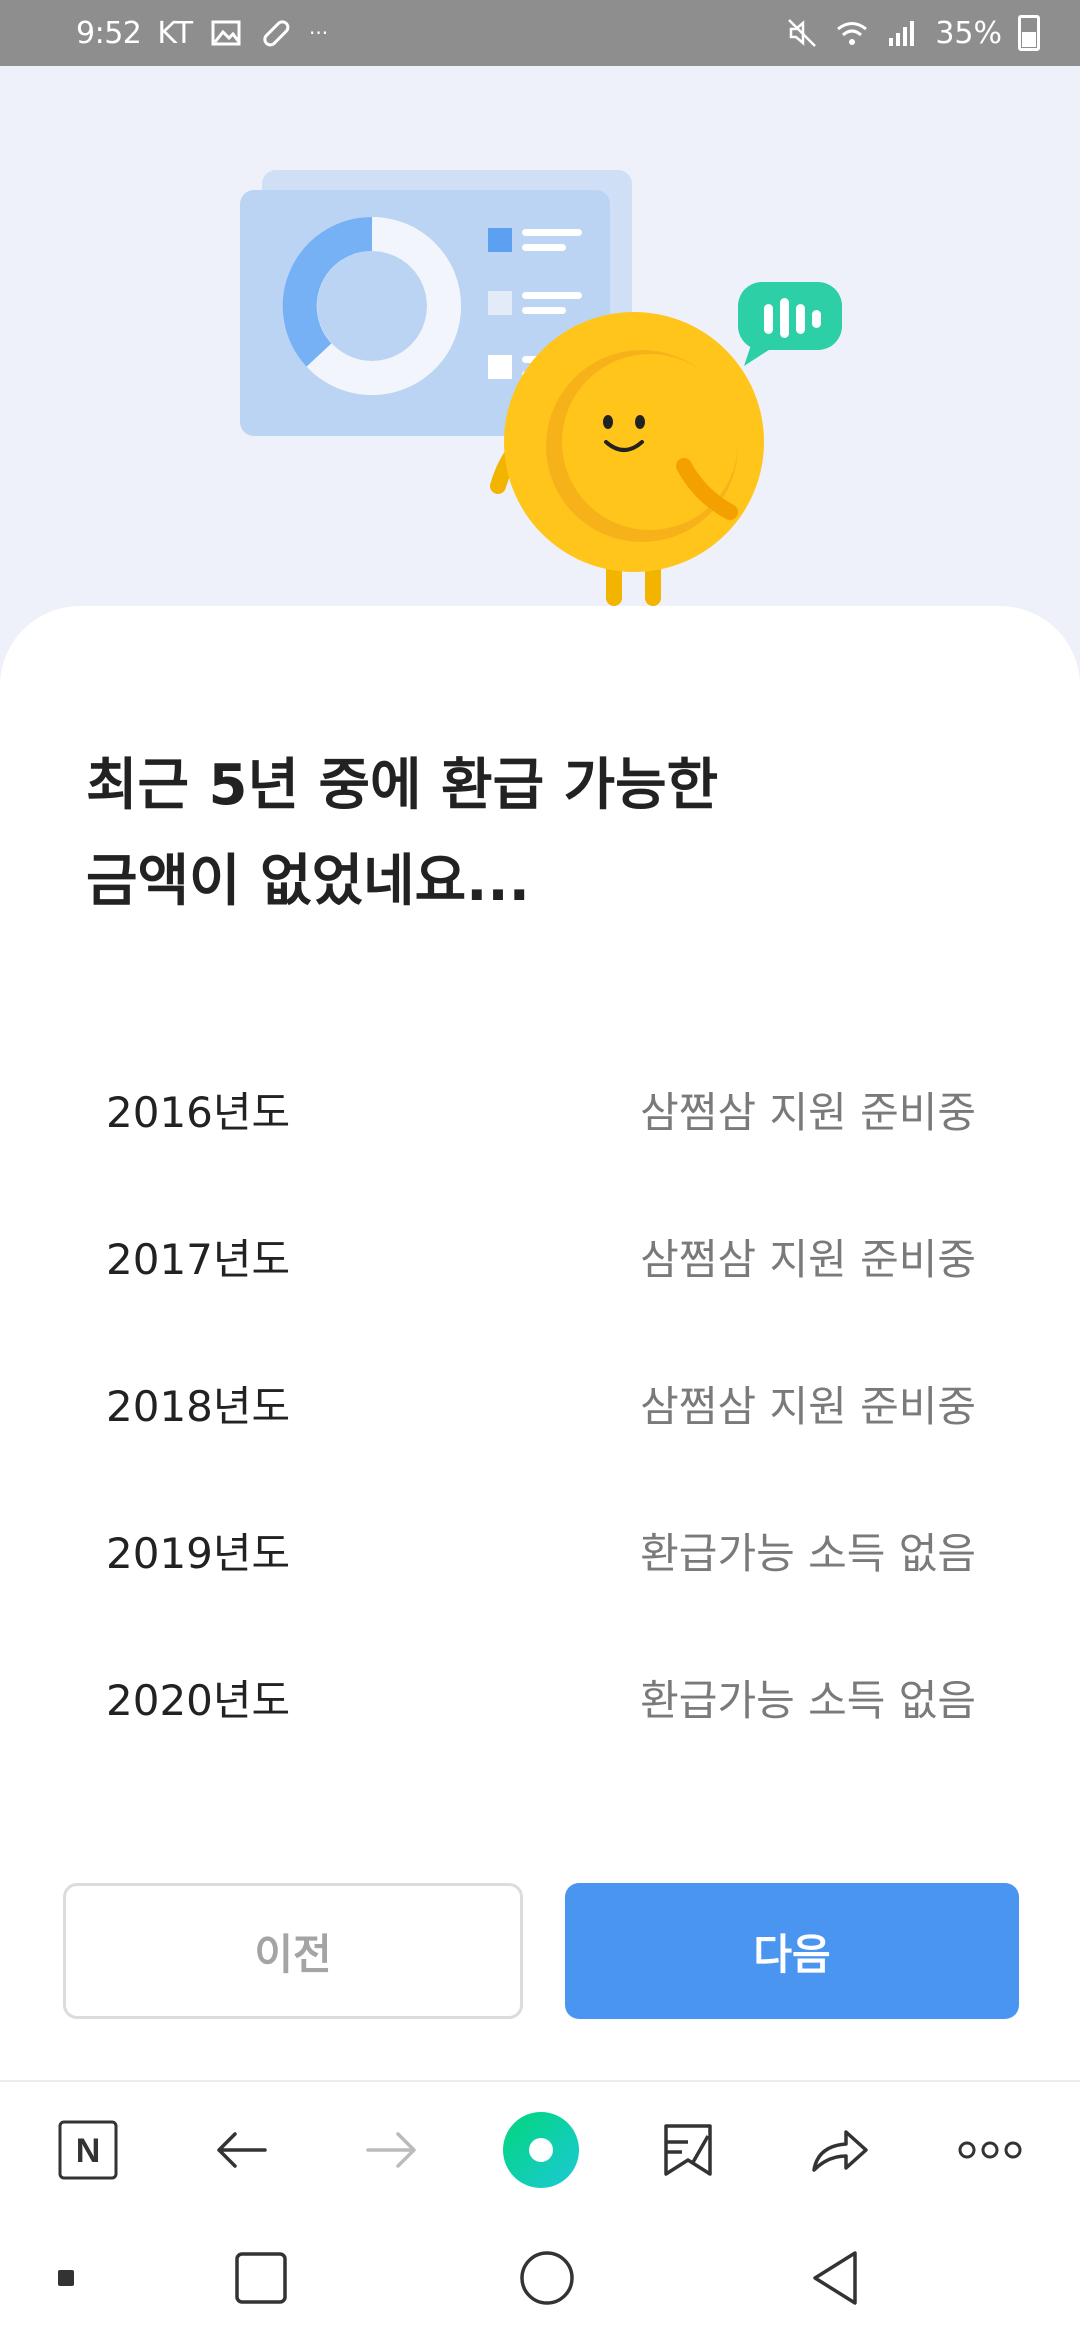 This screenshot has width=1080, height=2340. Describe the element at coordinates (790, 324) in the screenshot. I see `chat-bubble-icon` at that location.